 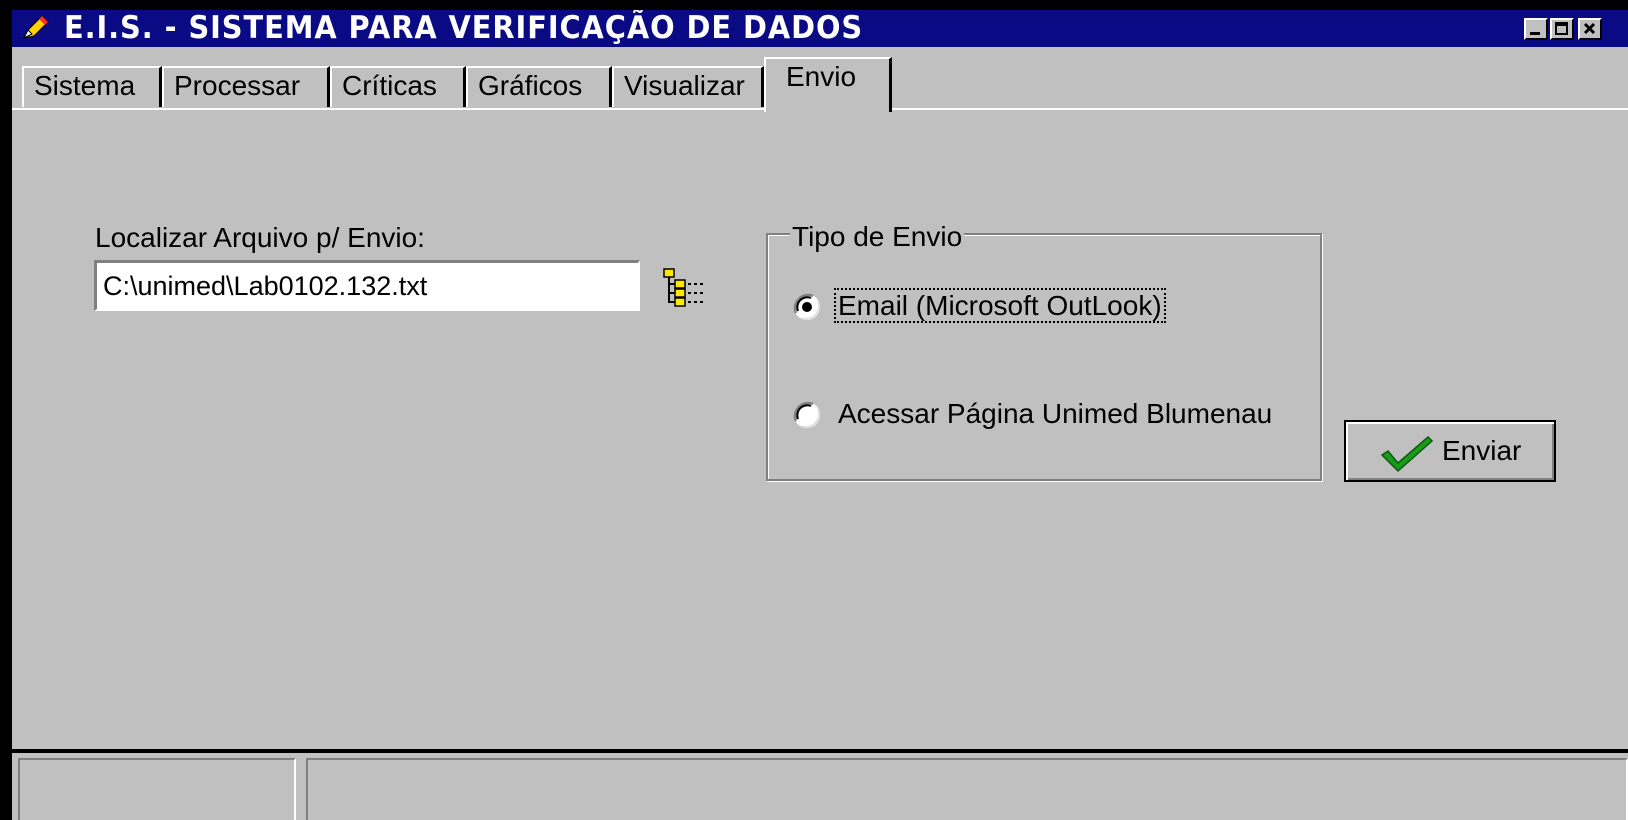 What do you see at coordinates (530, 85) in the screenshot?
I see `tab-label: Gráficos` at bounding box center [530, 85].